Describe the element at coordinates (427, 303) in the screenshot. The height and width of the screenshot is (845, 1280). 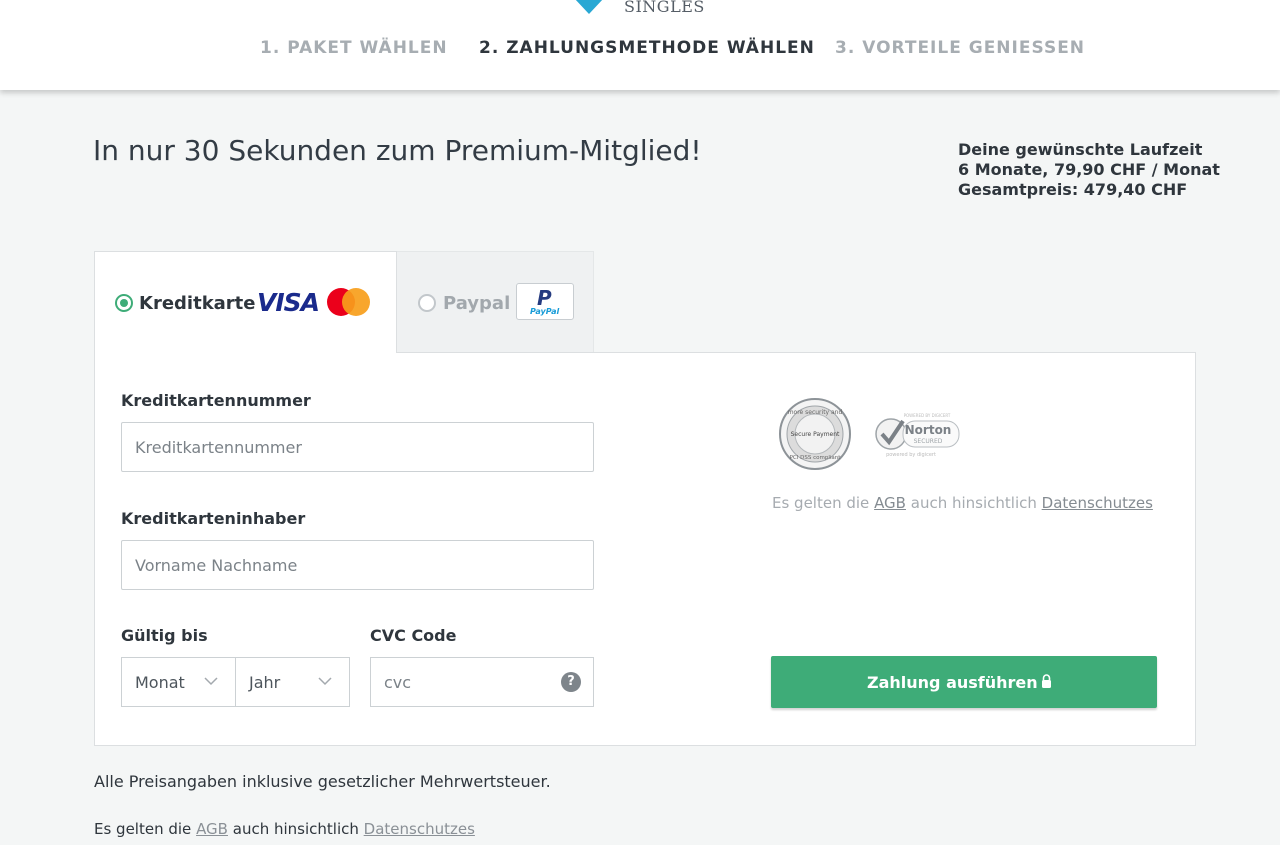
I see `radio-unselected-icon` at that location.